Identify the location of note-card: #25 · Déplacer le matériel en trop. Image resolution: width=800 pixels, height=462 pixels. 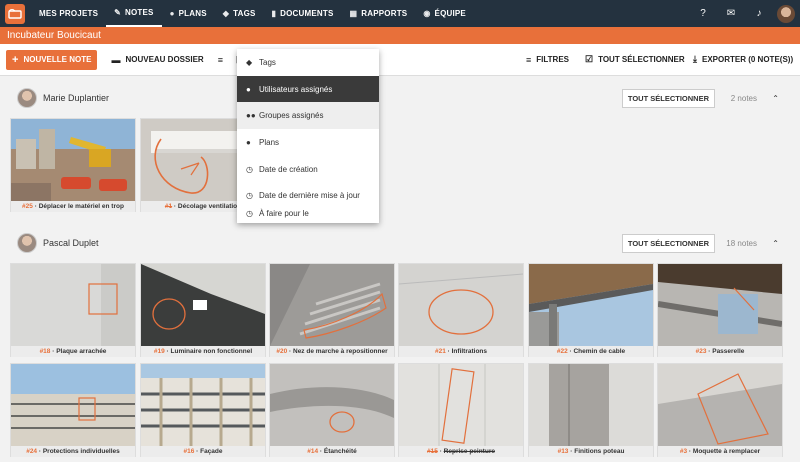
(73, 165).